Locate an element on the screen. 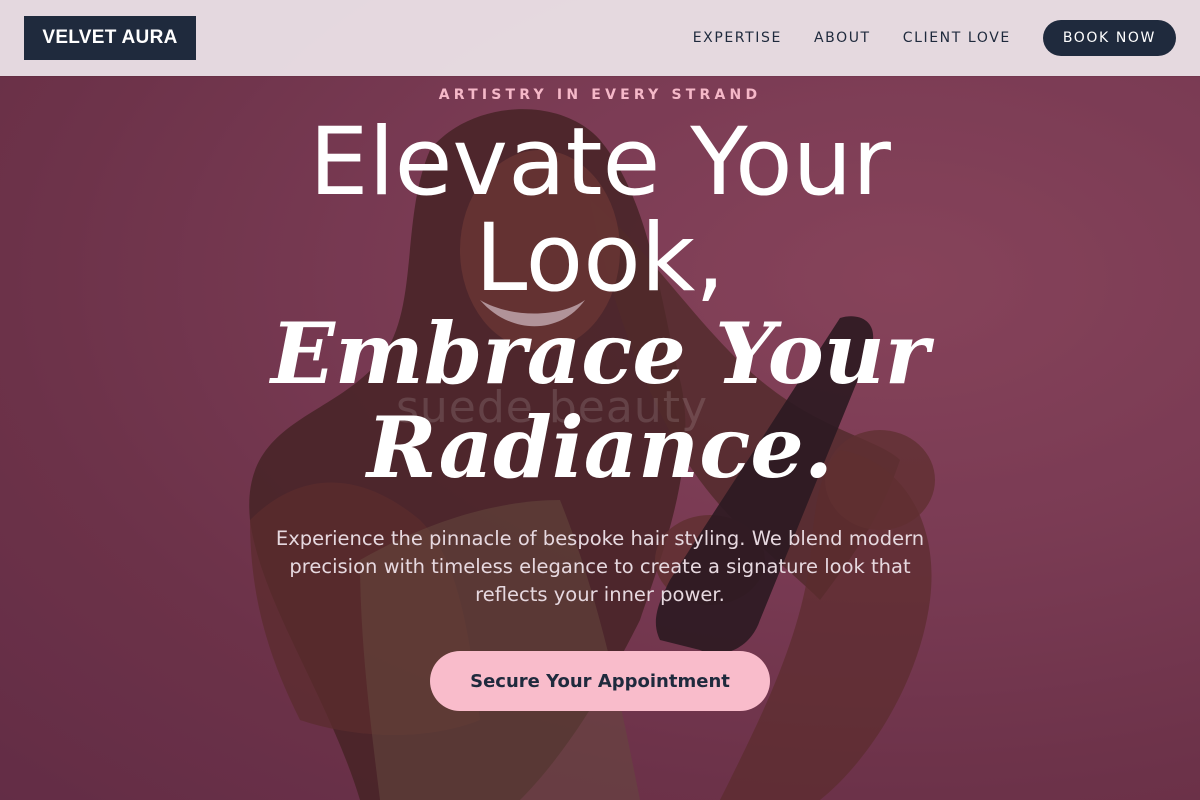 The width and height of the screenshot is (1200, 800). nav-link-expertise: EXPERTISE is located at coordinates (737, 38).